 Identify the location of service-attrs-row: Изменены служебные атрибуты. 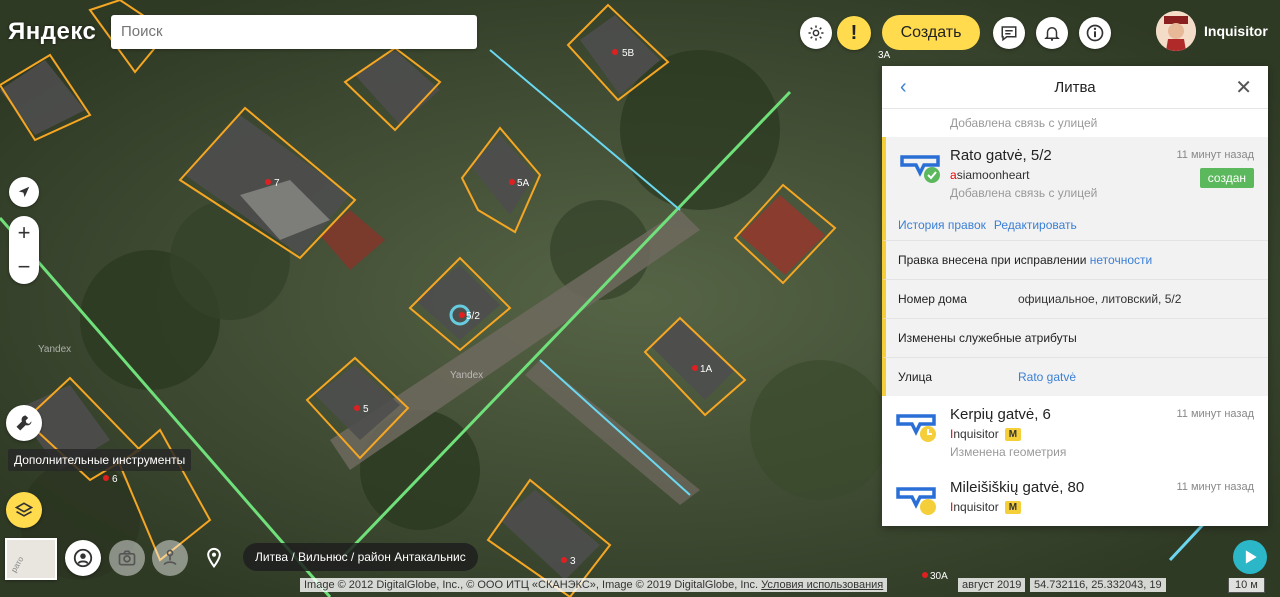
(1075, 337).